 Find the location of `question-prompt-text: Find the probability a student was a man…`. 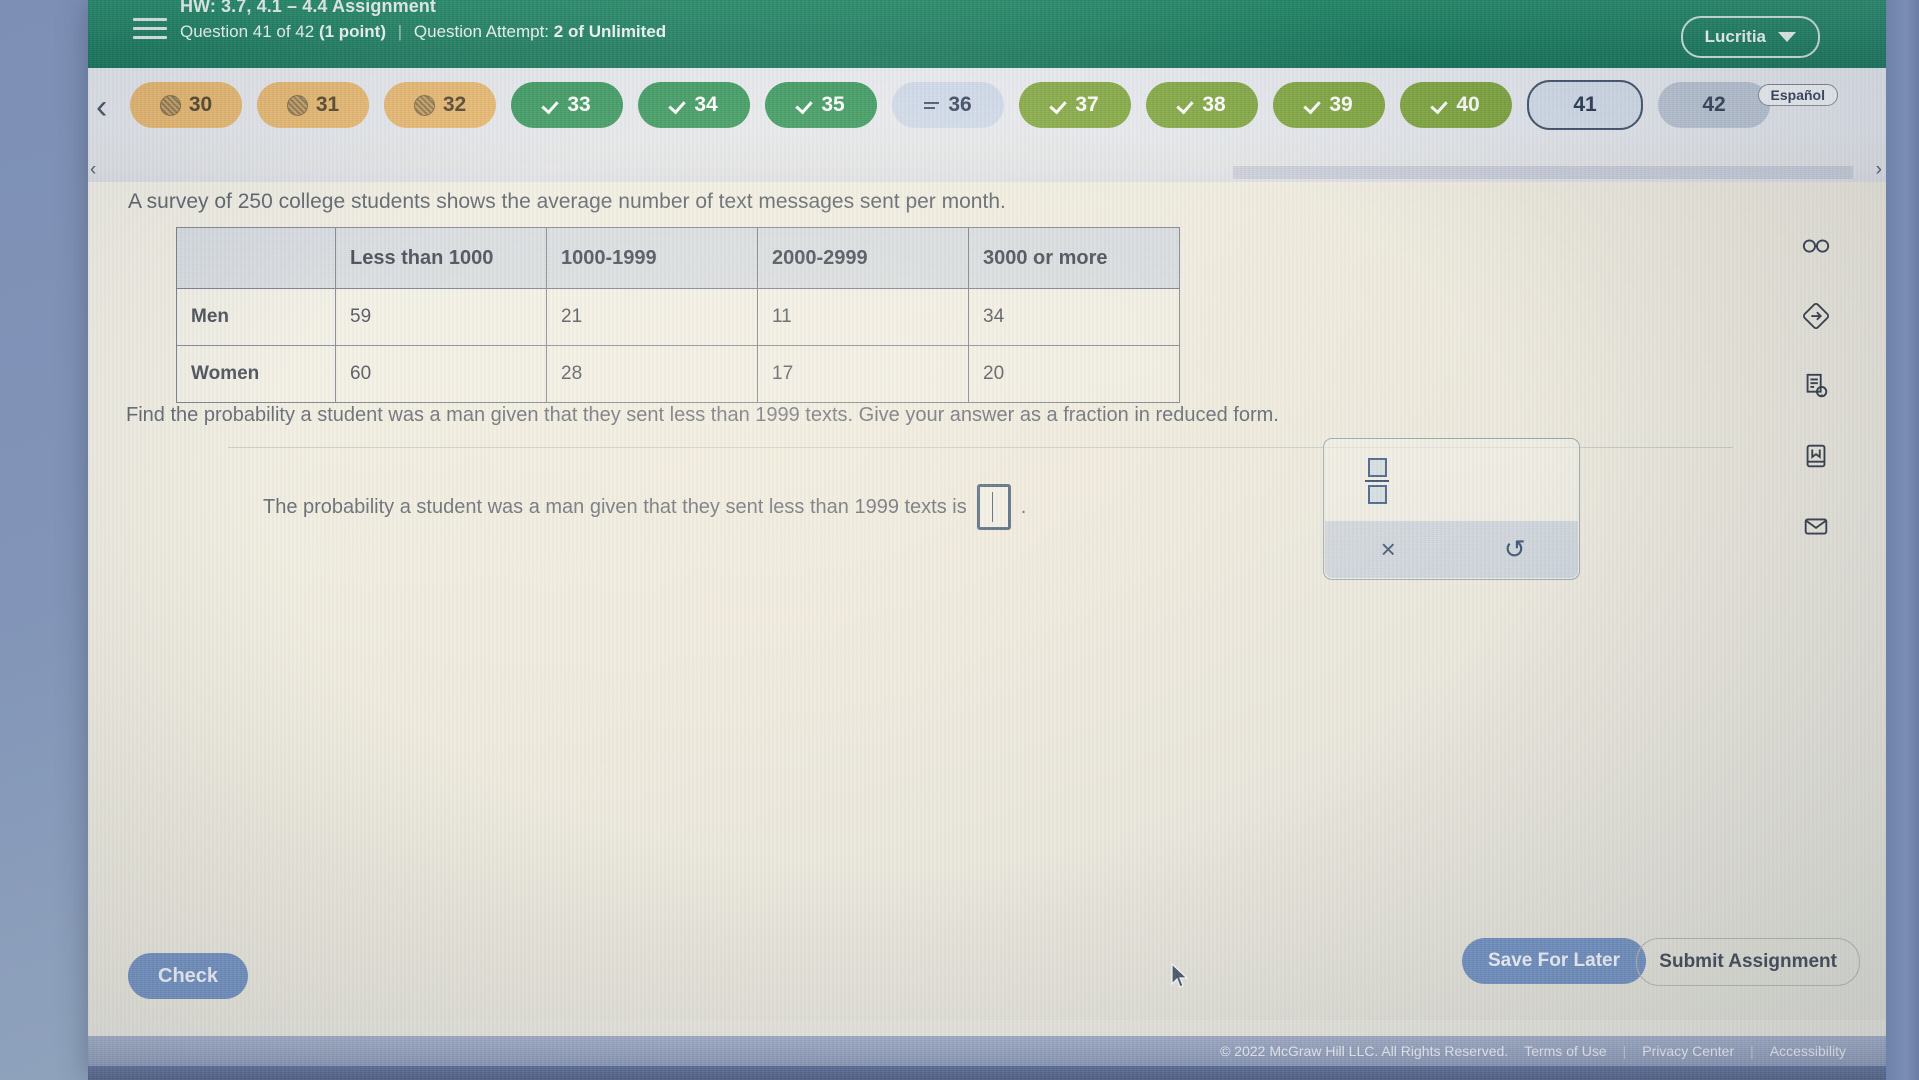

question-prompt-text: Find the probability a student was a man… is located at coordinates (702, 415).